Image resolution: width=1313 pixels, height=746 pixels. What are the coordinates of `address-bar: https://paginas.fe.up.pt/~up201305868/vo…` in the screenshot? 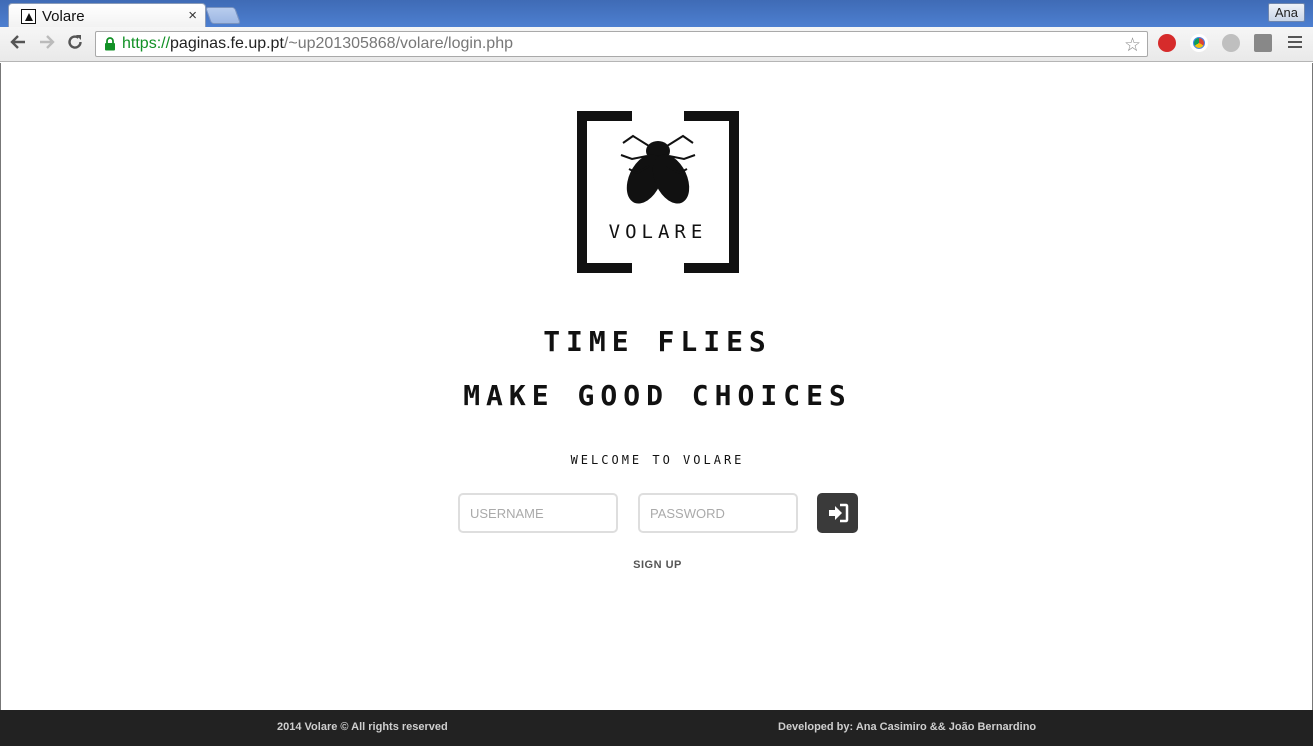 It's located at (621, 44).